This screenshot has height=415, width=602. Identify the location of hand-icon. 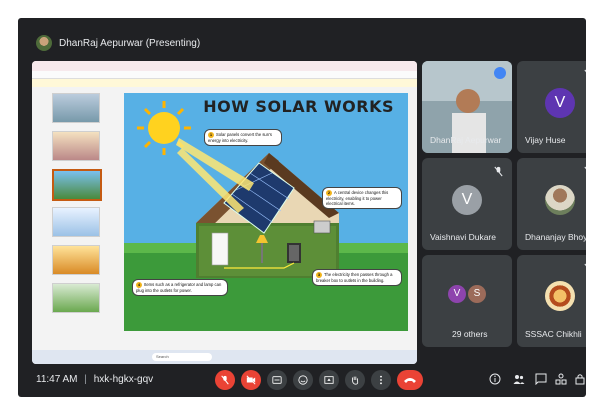
(355, 380).